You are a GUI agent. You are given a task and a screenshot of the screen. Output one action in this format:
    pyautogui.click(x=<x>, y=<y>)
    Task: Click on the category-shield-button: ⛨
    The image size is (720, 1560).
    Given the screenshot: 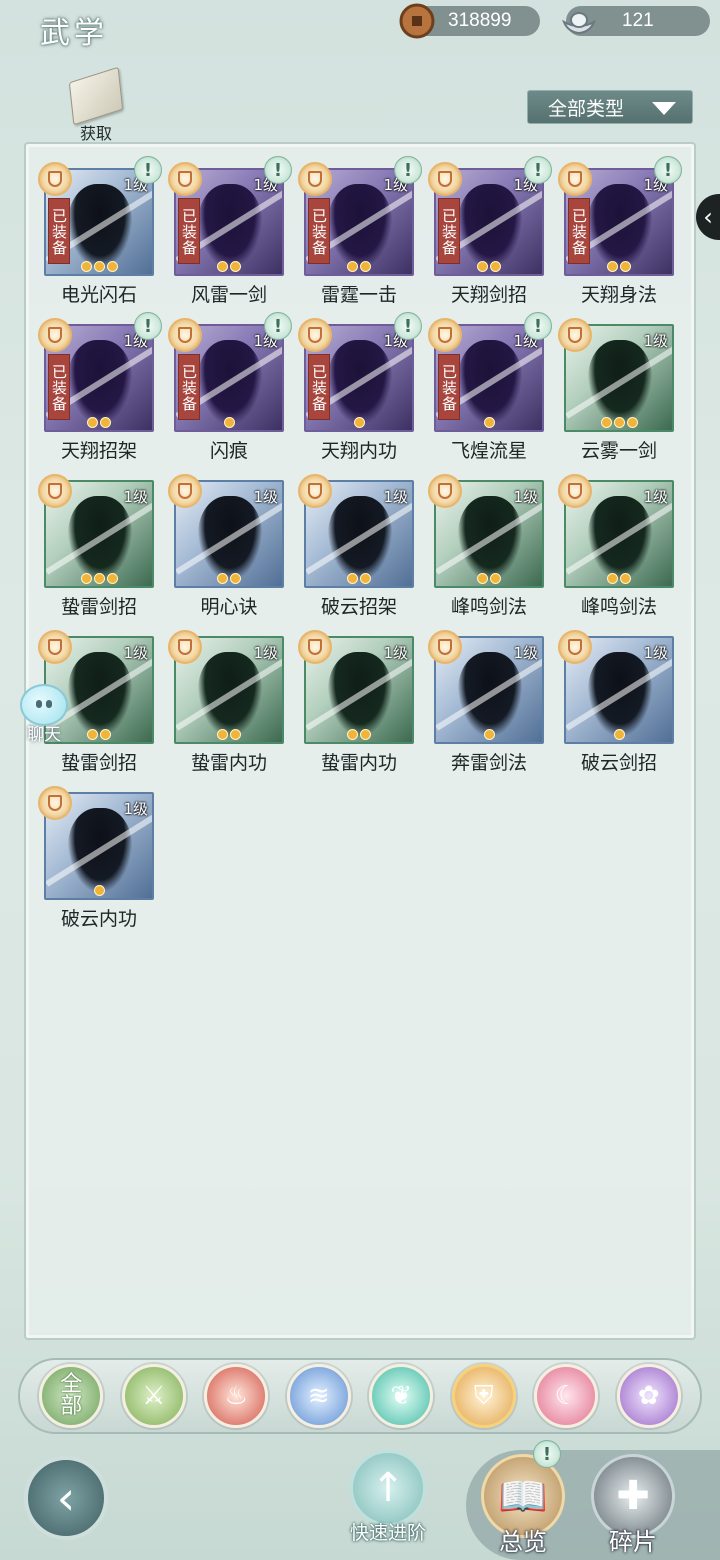 What is the action you would take?
    pyautogui.click(x=483, y=1396)
    